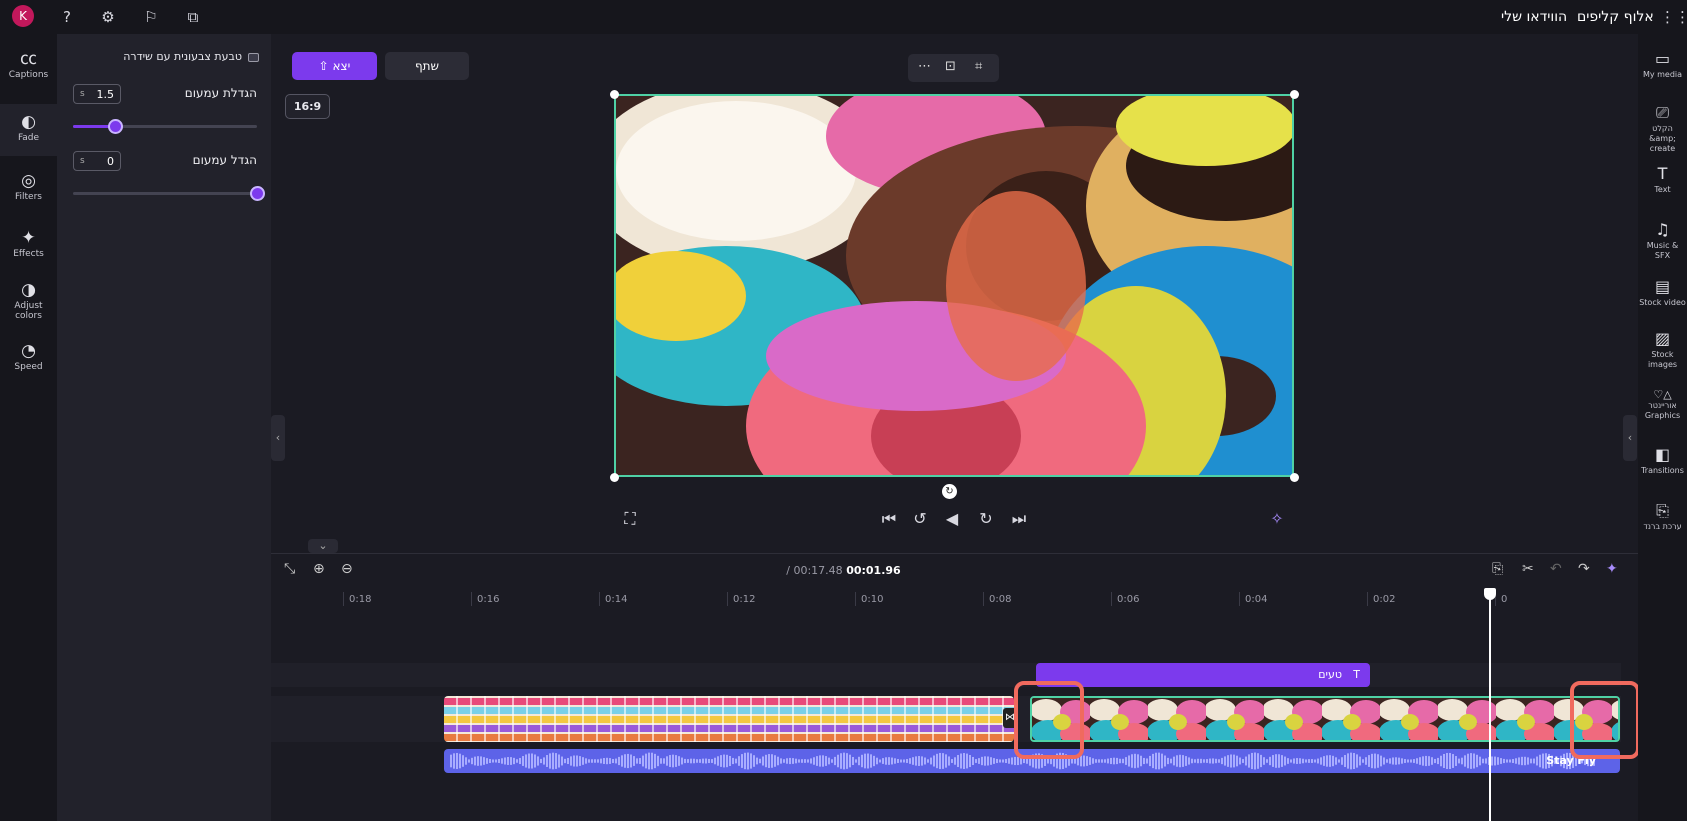  Describe the element at coordinates (169, 193) in the screenshot. I see `fade-out-slider` at that location.